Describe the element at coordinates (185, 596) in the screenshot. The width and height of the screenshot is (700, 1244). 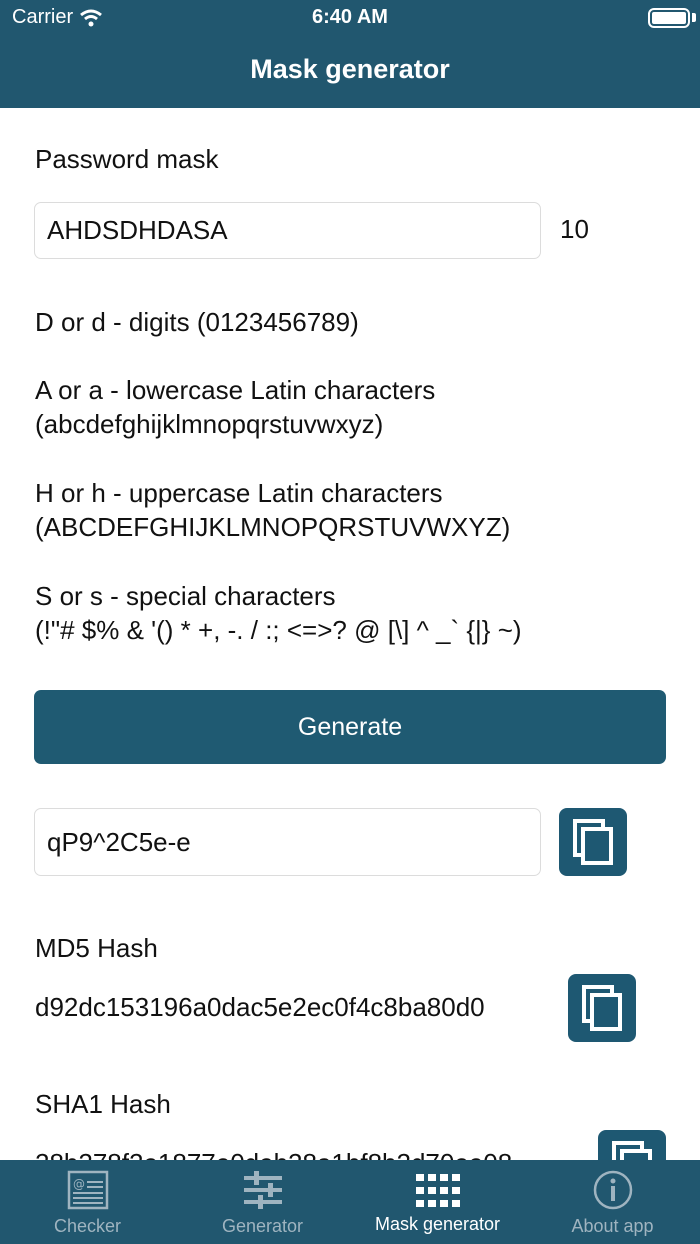
I see `legend-special: S or s - special characters` at that location.